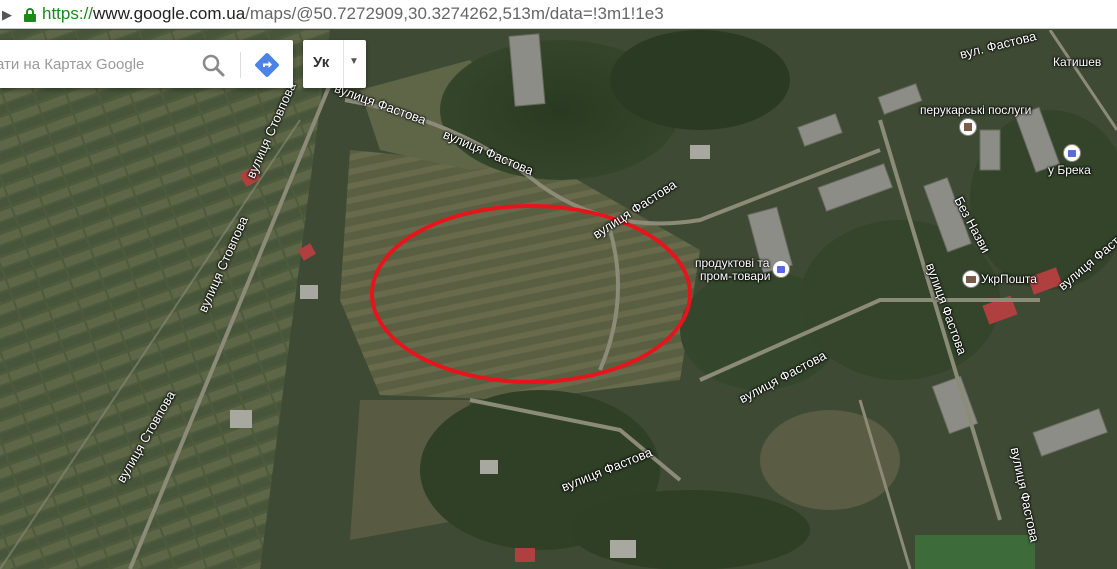 This screenshot has width=1117, height=569. What do you see at coordinates (30, 15) in the screenshot?
I see `lock-icon` at bounding box center [30, 15].